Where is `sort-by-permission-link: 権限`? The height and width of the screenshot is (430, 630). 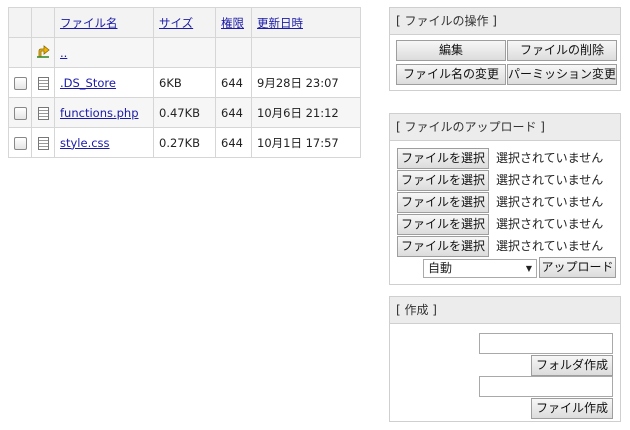
sort-by-permission-link: 権限 is located at coordinates (232, 23).